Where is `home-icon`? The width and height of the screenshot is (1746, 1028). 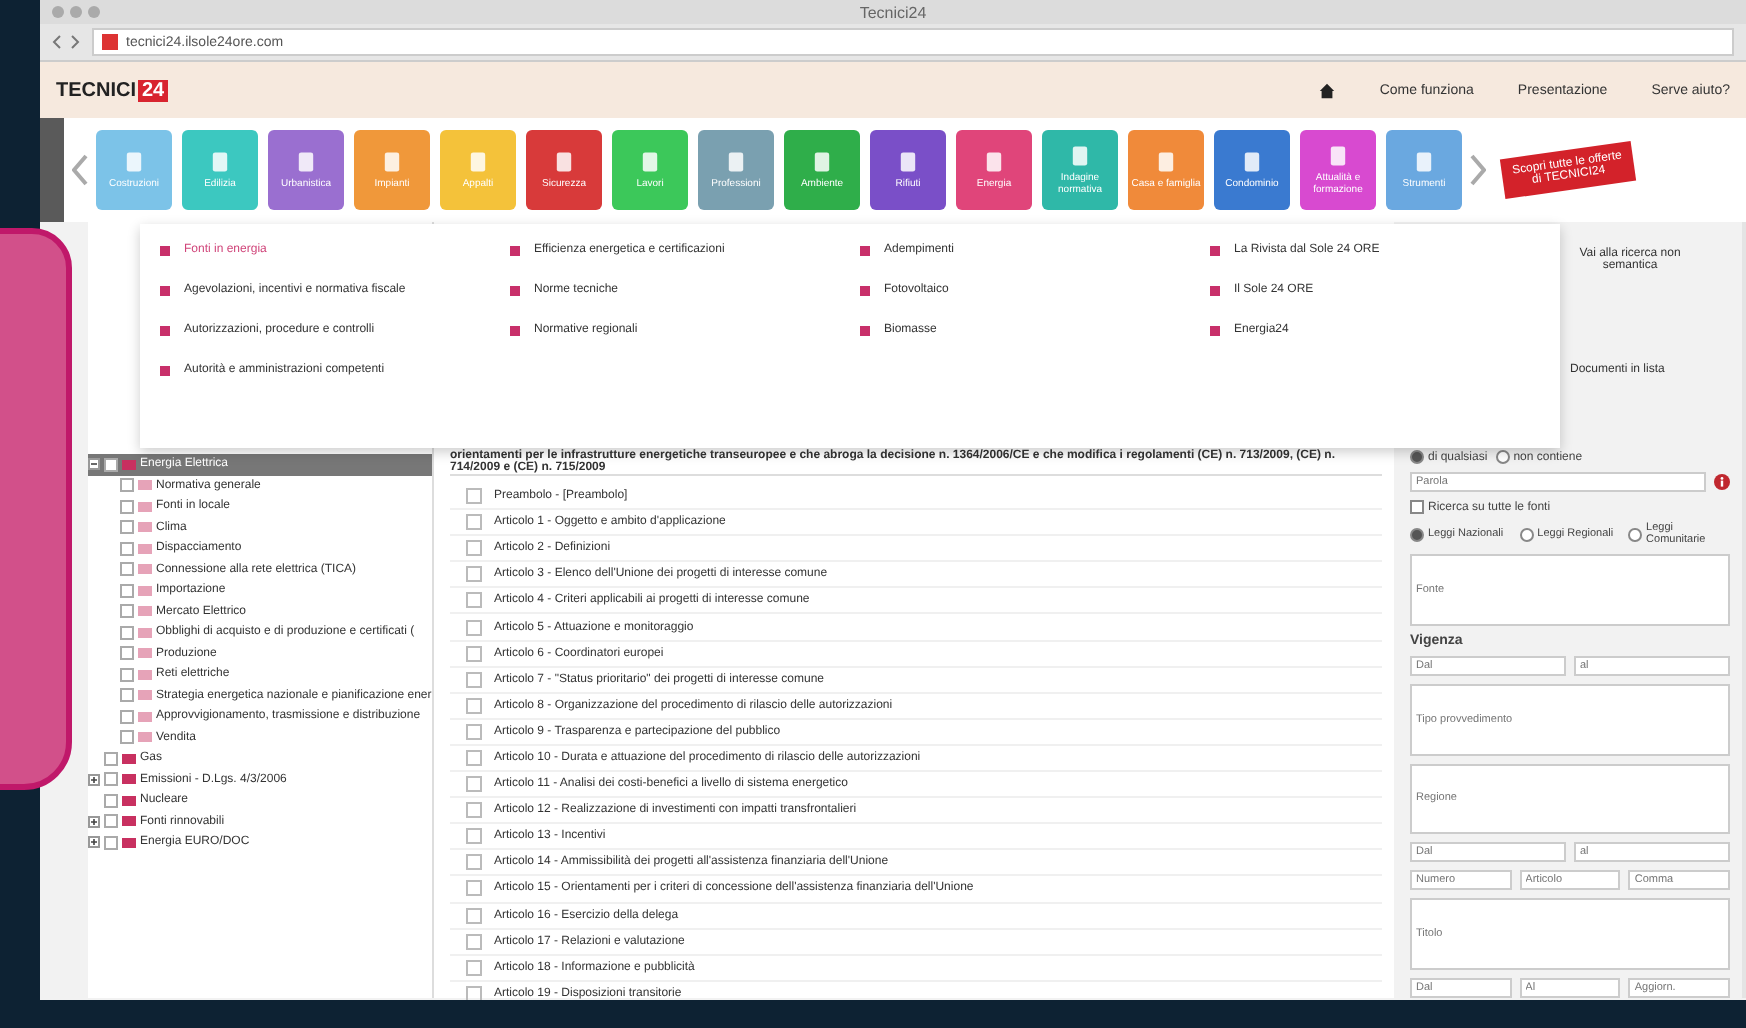 home-icon is located at coordinates (1326, 90).